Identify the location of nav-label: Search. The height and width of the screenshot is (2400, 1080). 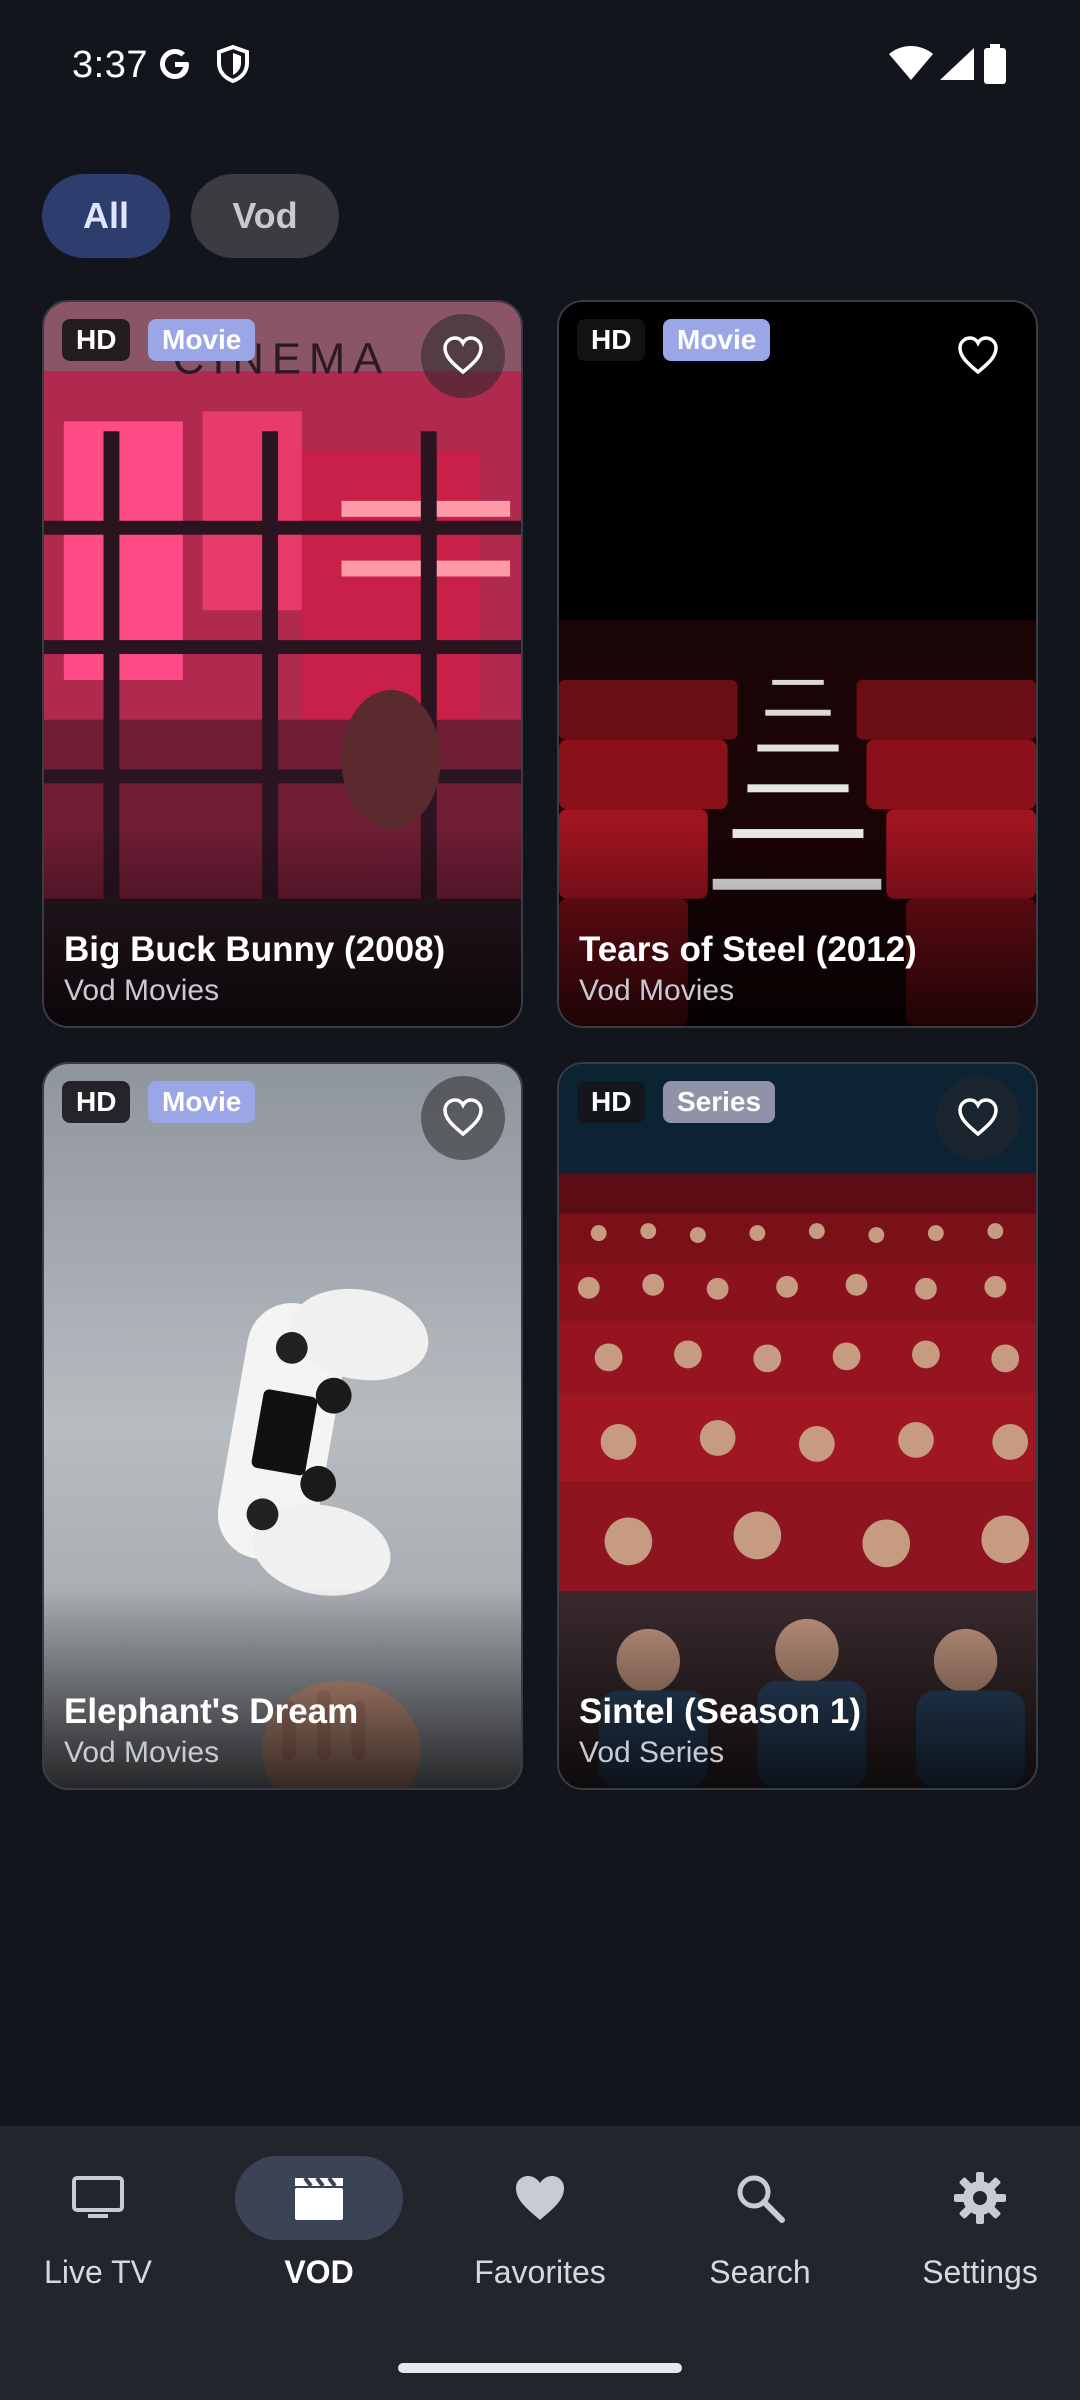
(760, 2272).